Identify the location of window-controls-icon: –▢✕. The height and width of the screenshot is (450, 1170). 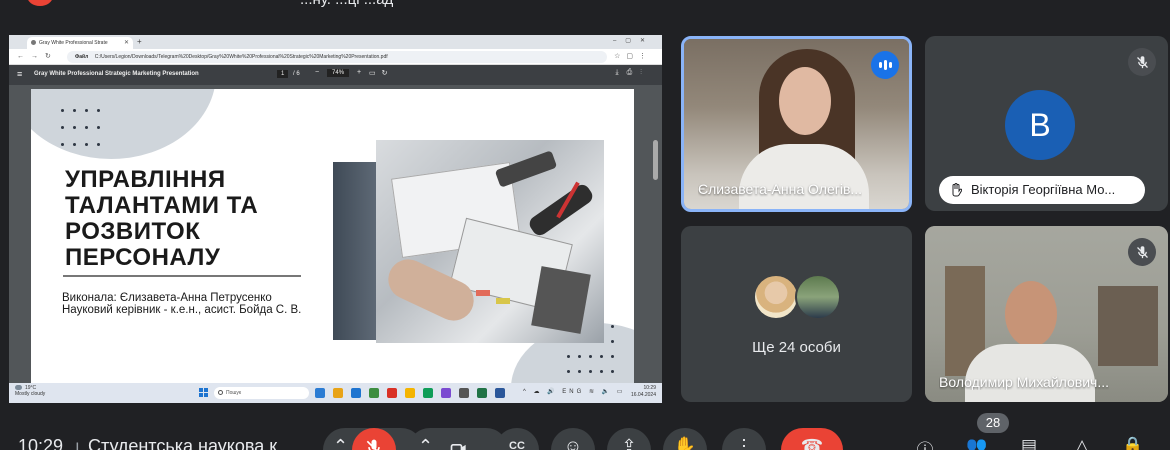
(633, 40).